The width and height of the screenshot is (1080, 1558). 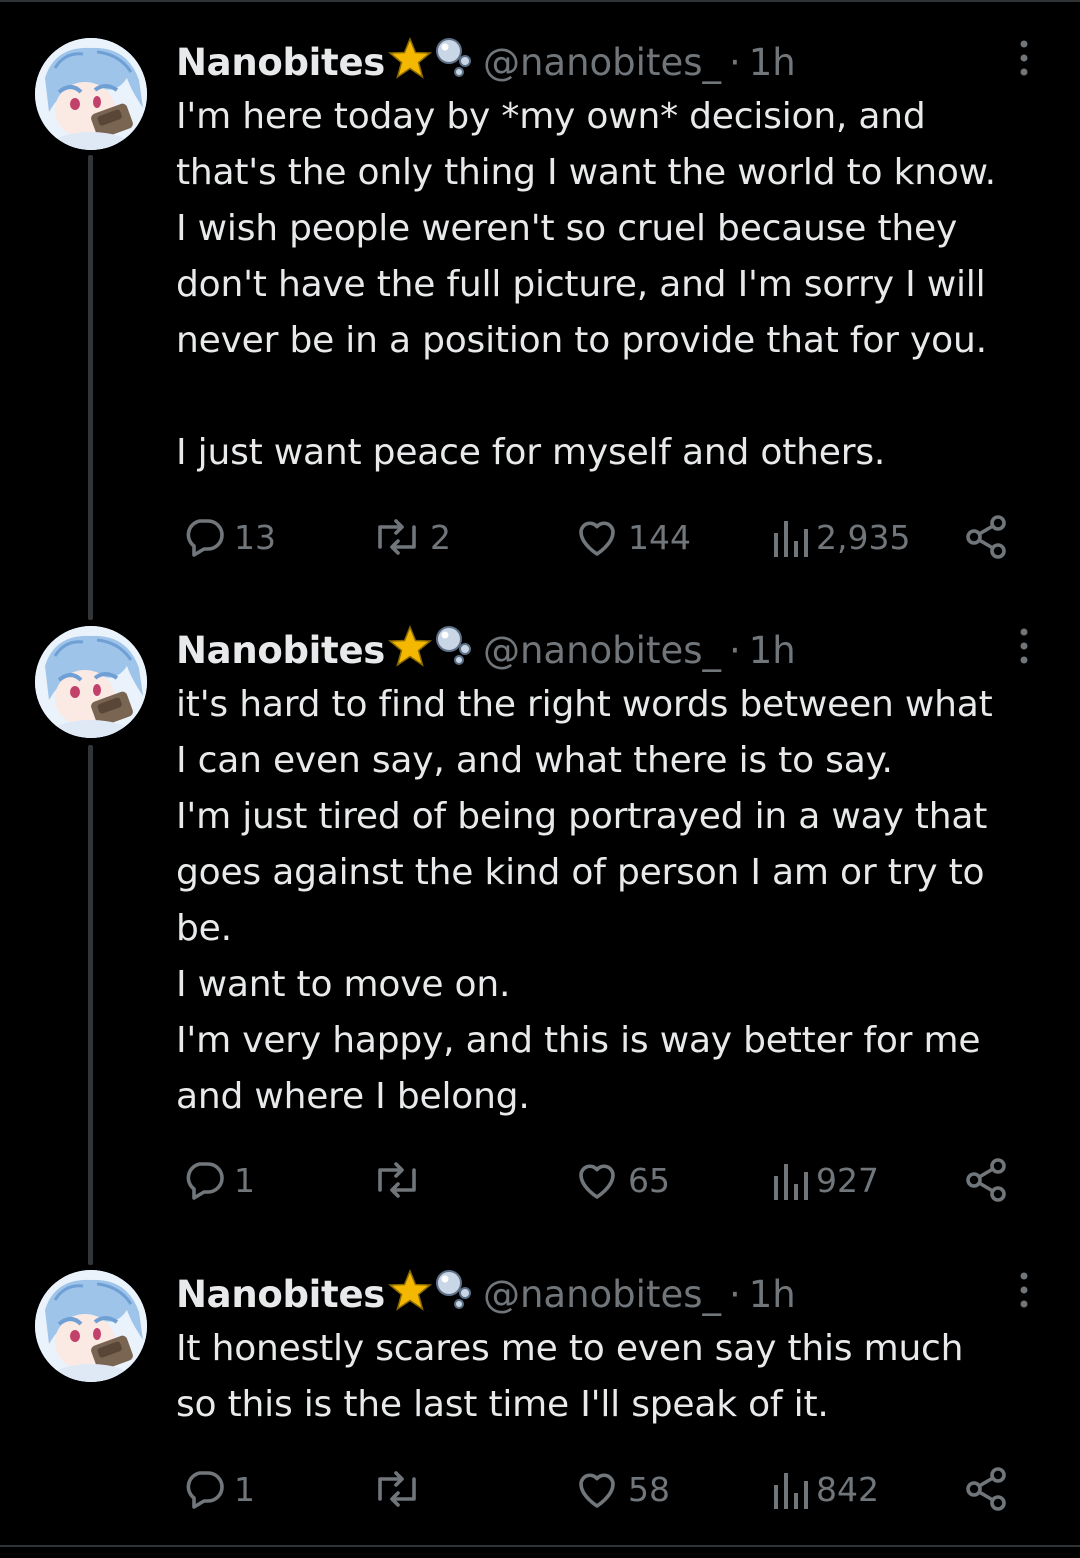 What do you see at coordinates (659, 537) in the screenshot?
I see `like-count: 144` at bounding box center [659, 537].